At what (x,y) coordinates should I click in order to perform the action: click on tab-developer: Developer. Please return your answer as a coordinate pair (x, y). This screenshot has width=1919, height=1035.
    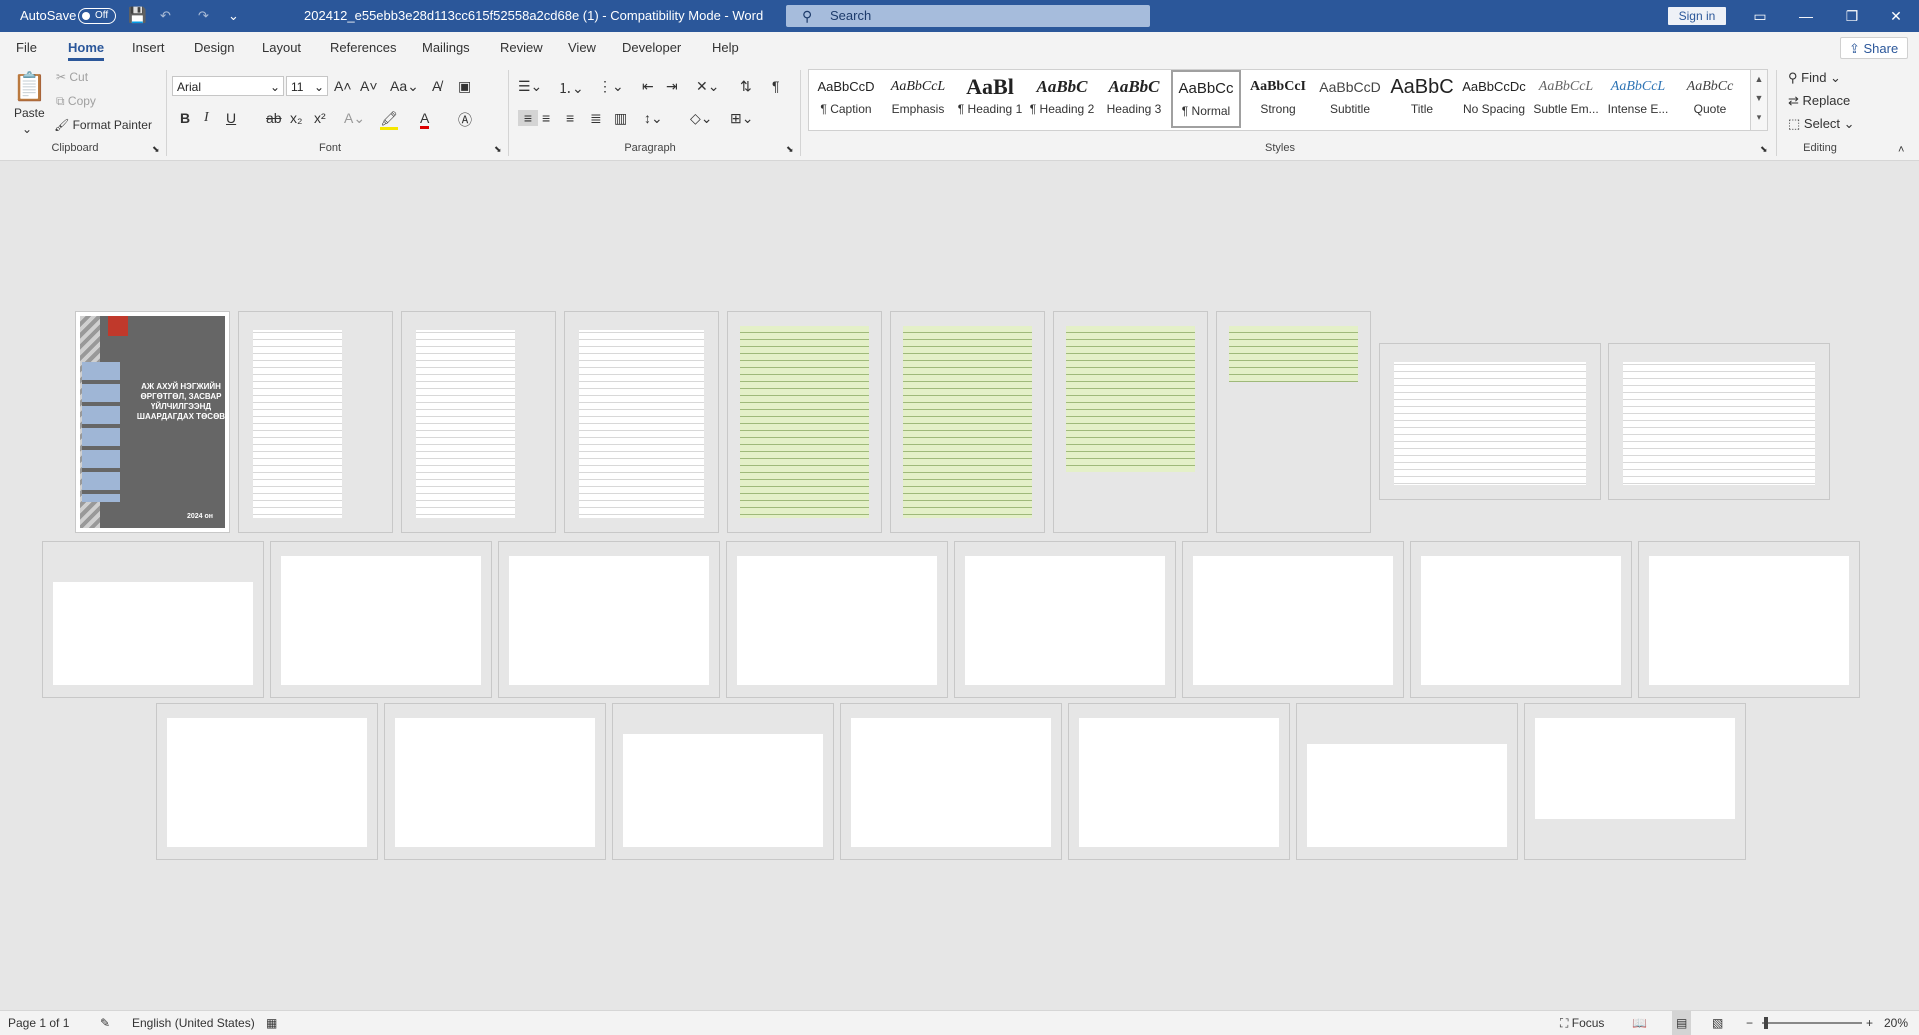
    Looking at the image, I should click on (651, 48).